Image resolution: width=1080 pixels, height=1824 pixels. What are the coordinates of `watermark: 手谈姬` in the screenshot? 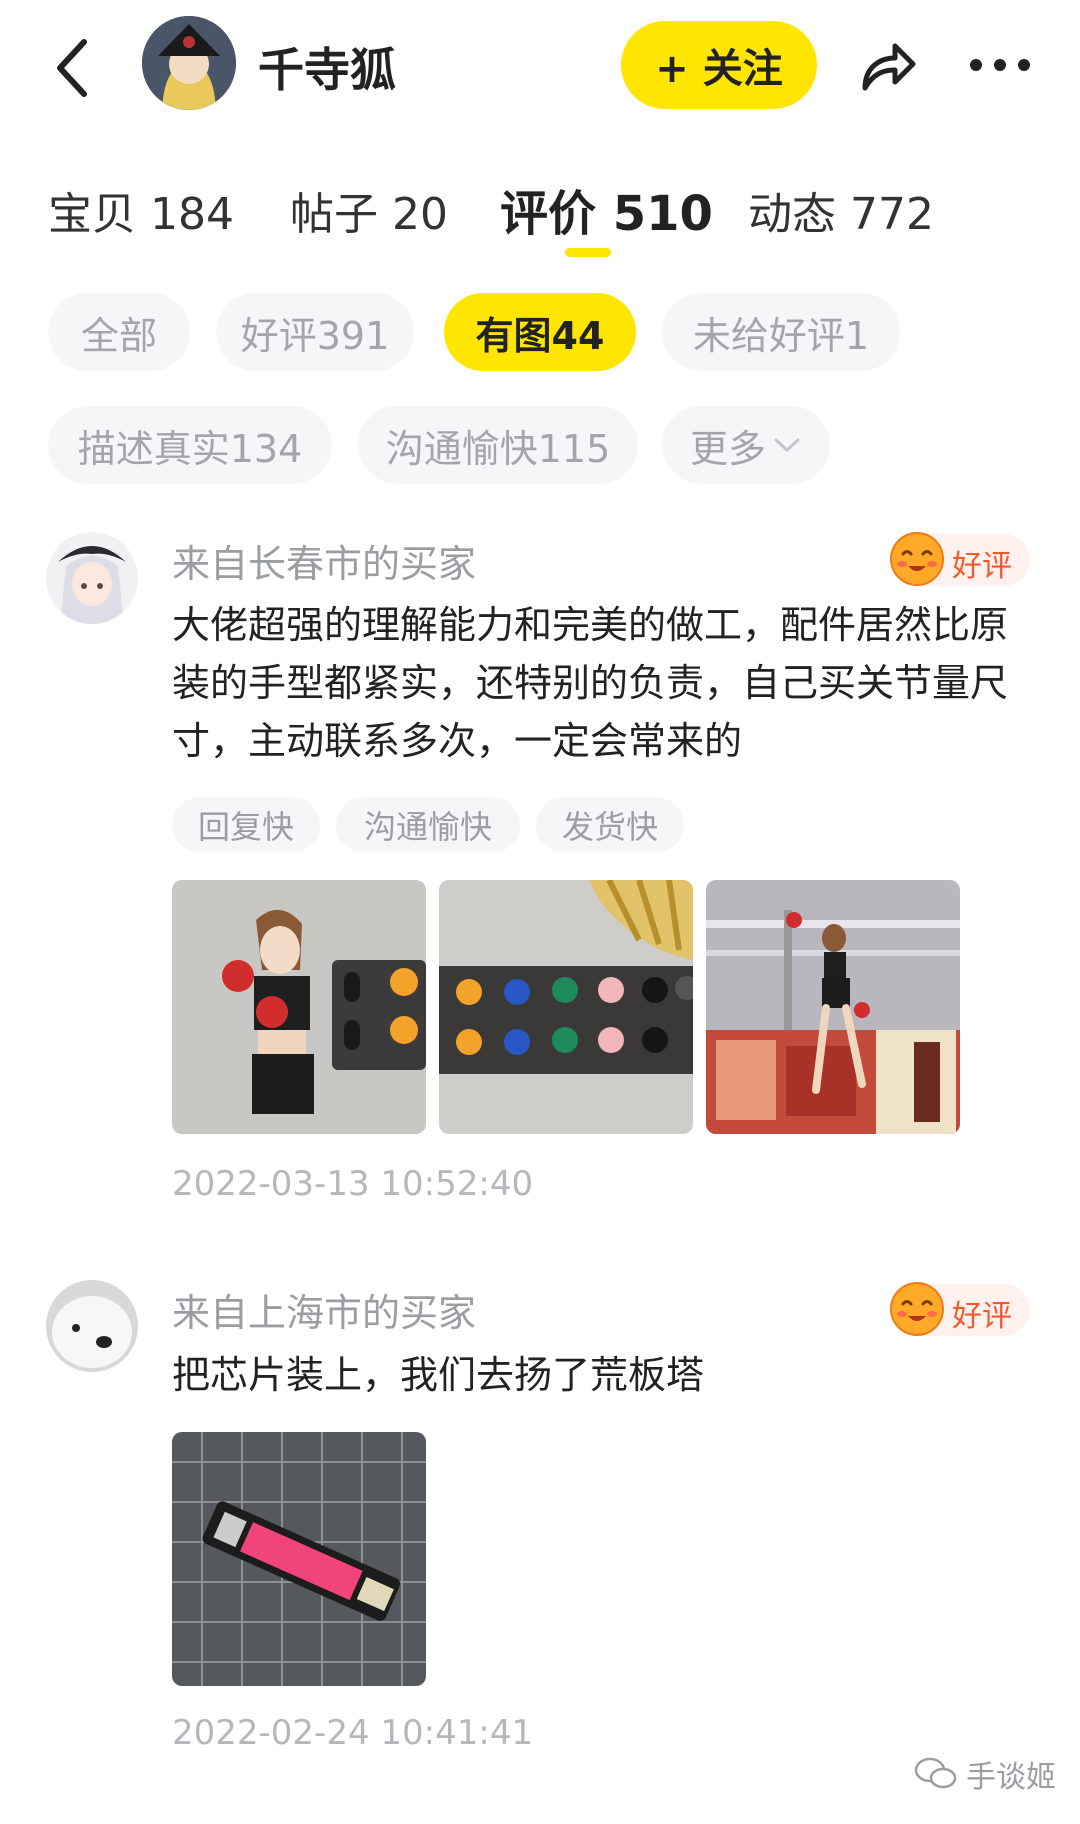 It's located at (985, 1774).